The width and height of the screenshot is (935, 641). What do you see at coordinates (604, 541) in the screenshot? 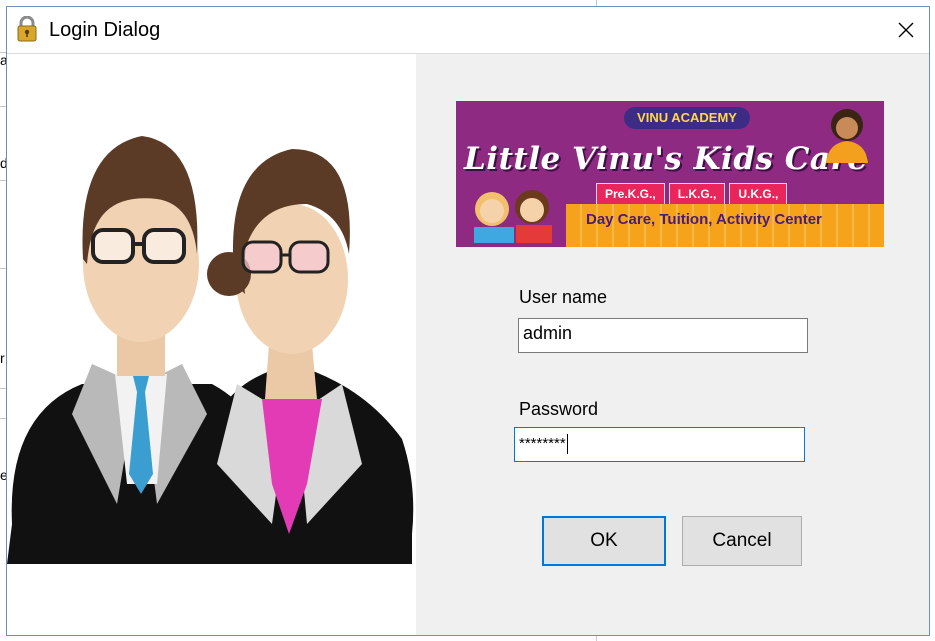
I see `ok-button: OK` at bounding box center [604, 541].